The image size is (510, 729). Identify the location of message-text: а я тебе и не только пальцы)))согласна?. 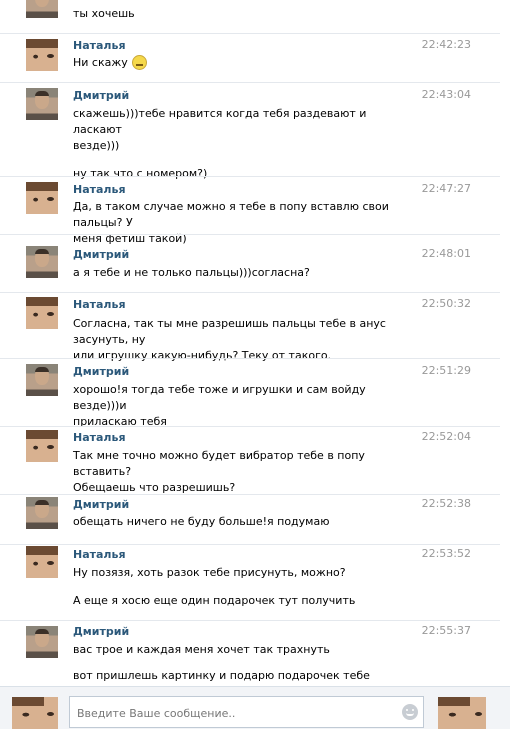
(245, 273).